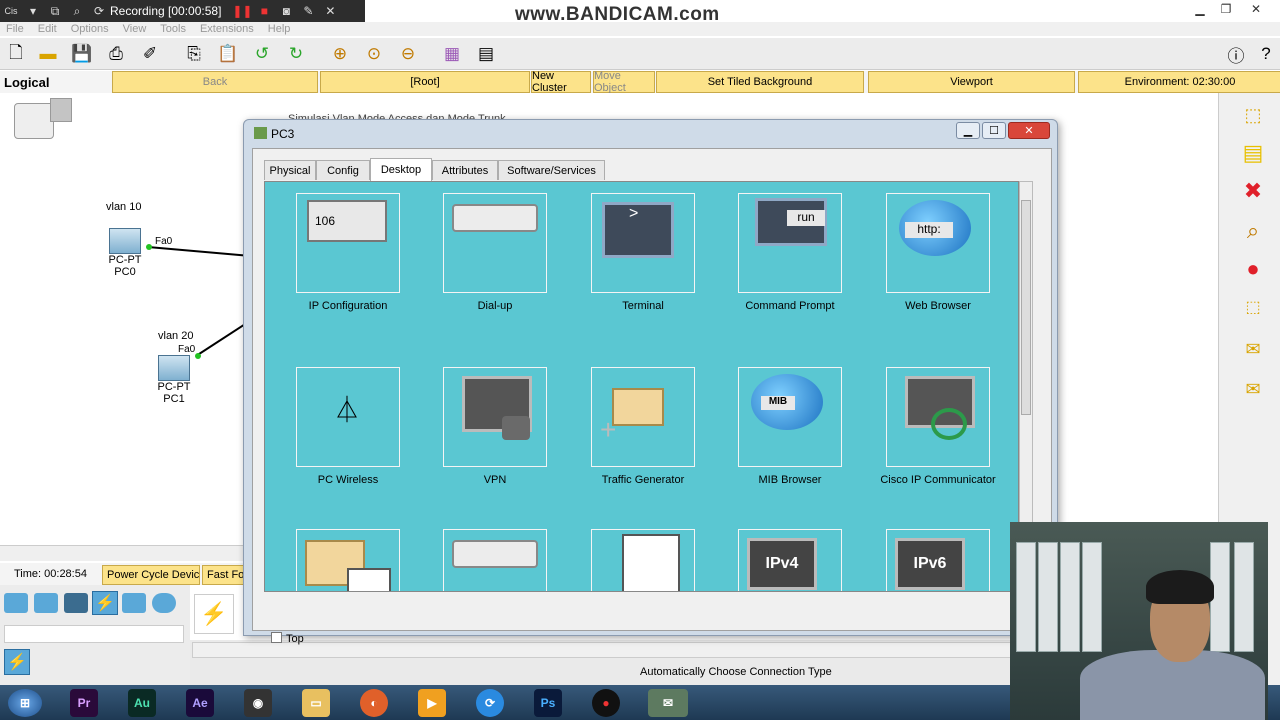 This screenshot has height=720, width=1280. Describe the element at coordinates (938, 417) in the screenshot. I see `cisco-ip-communicator-app` at that location.